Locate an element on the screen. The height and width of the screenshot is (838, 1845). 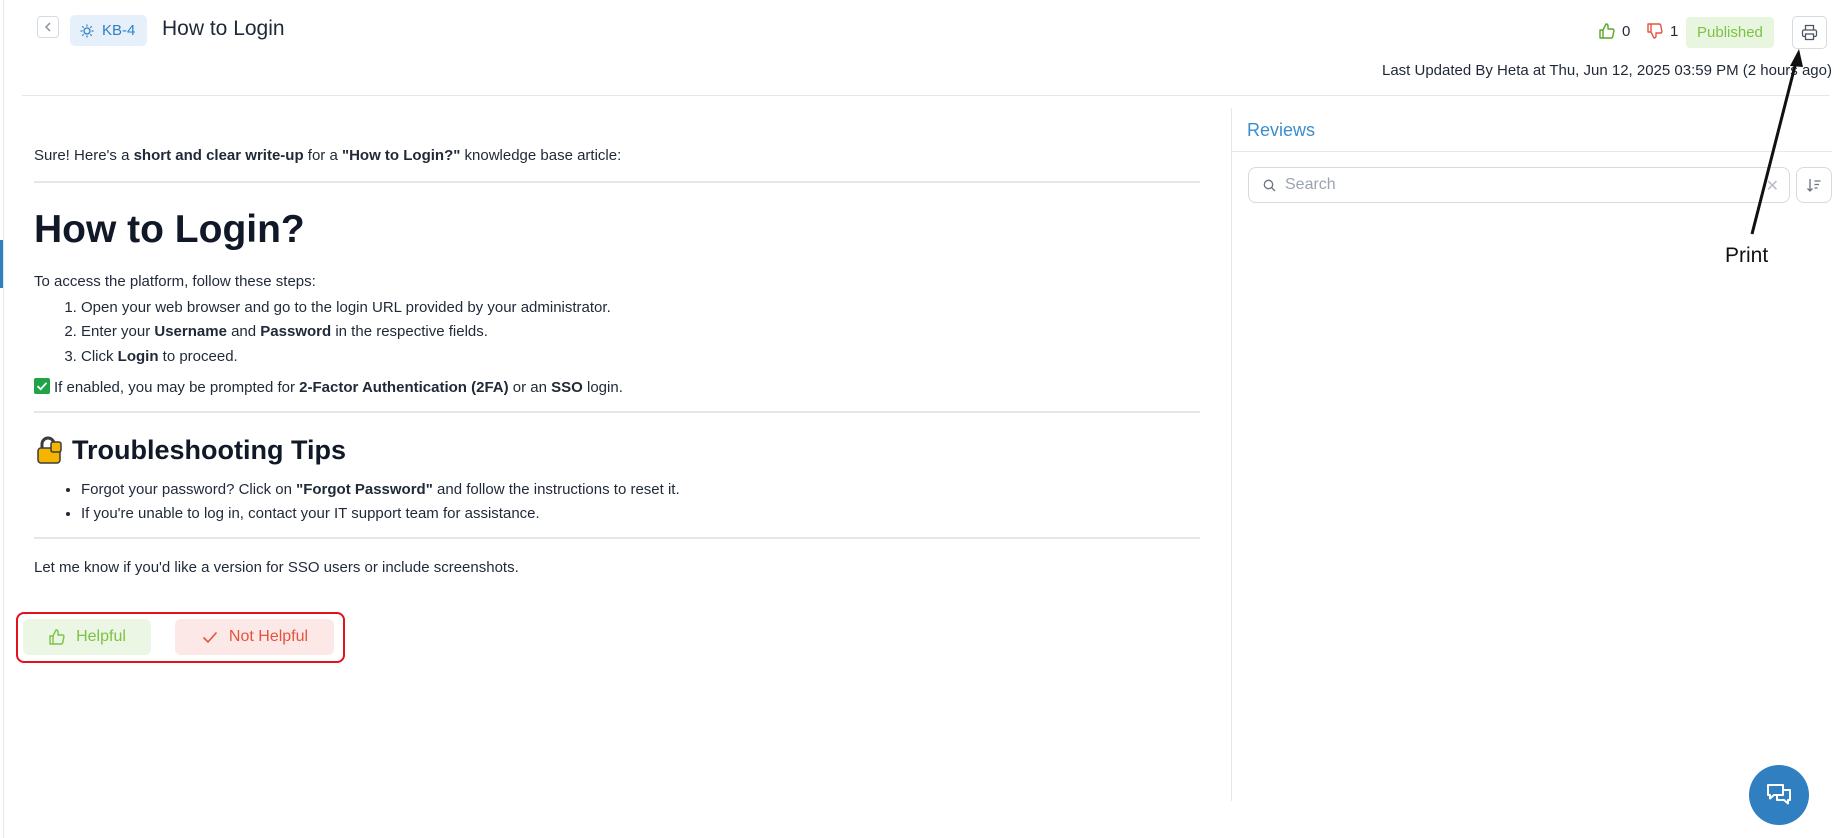
left-accent-indicator is located at coordinates (1, 264).